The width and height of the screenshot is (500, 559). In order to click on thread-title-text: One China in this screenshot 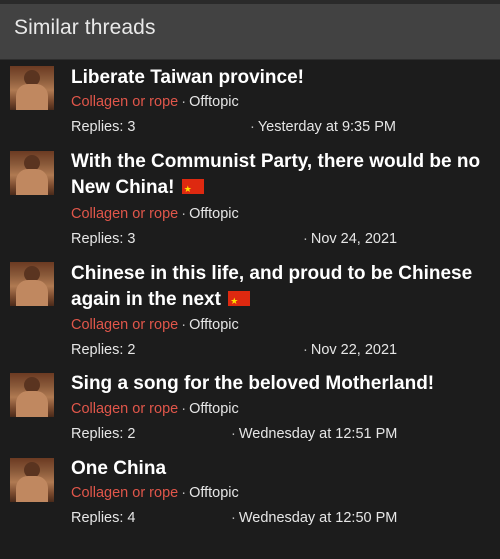, I will do `click(118, 468)`.